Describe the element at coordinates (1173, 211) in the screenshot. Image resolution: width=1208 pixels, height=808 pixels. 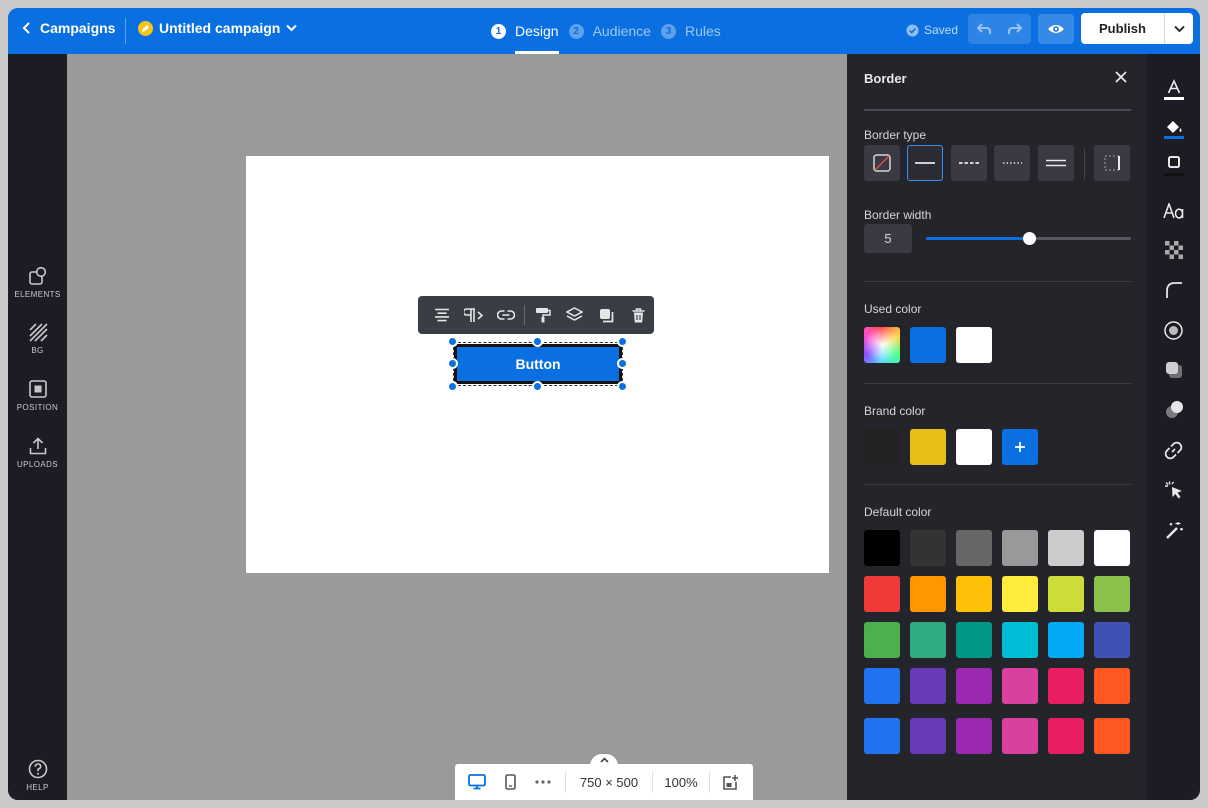
I see `typography-tool` at that location.